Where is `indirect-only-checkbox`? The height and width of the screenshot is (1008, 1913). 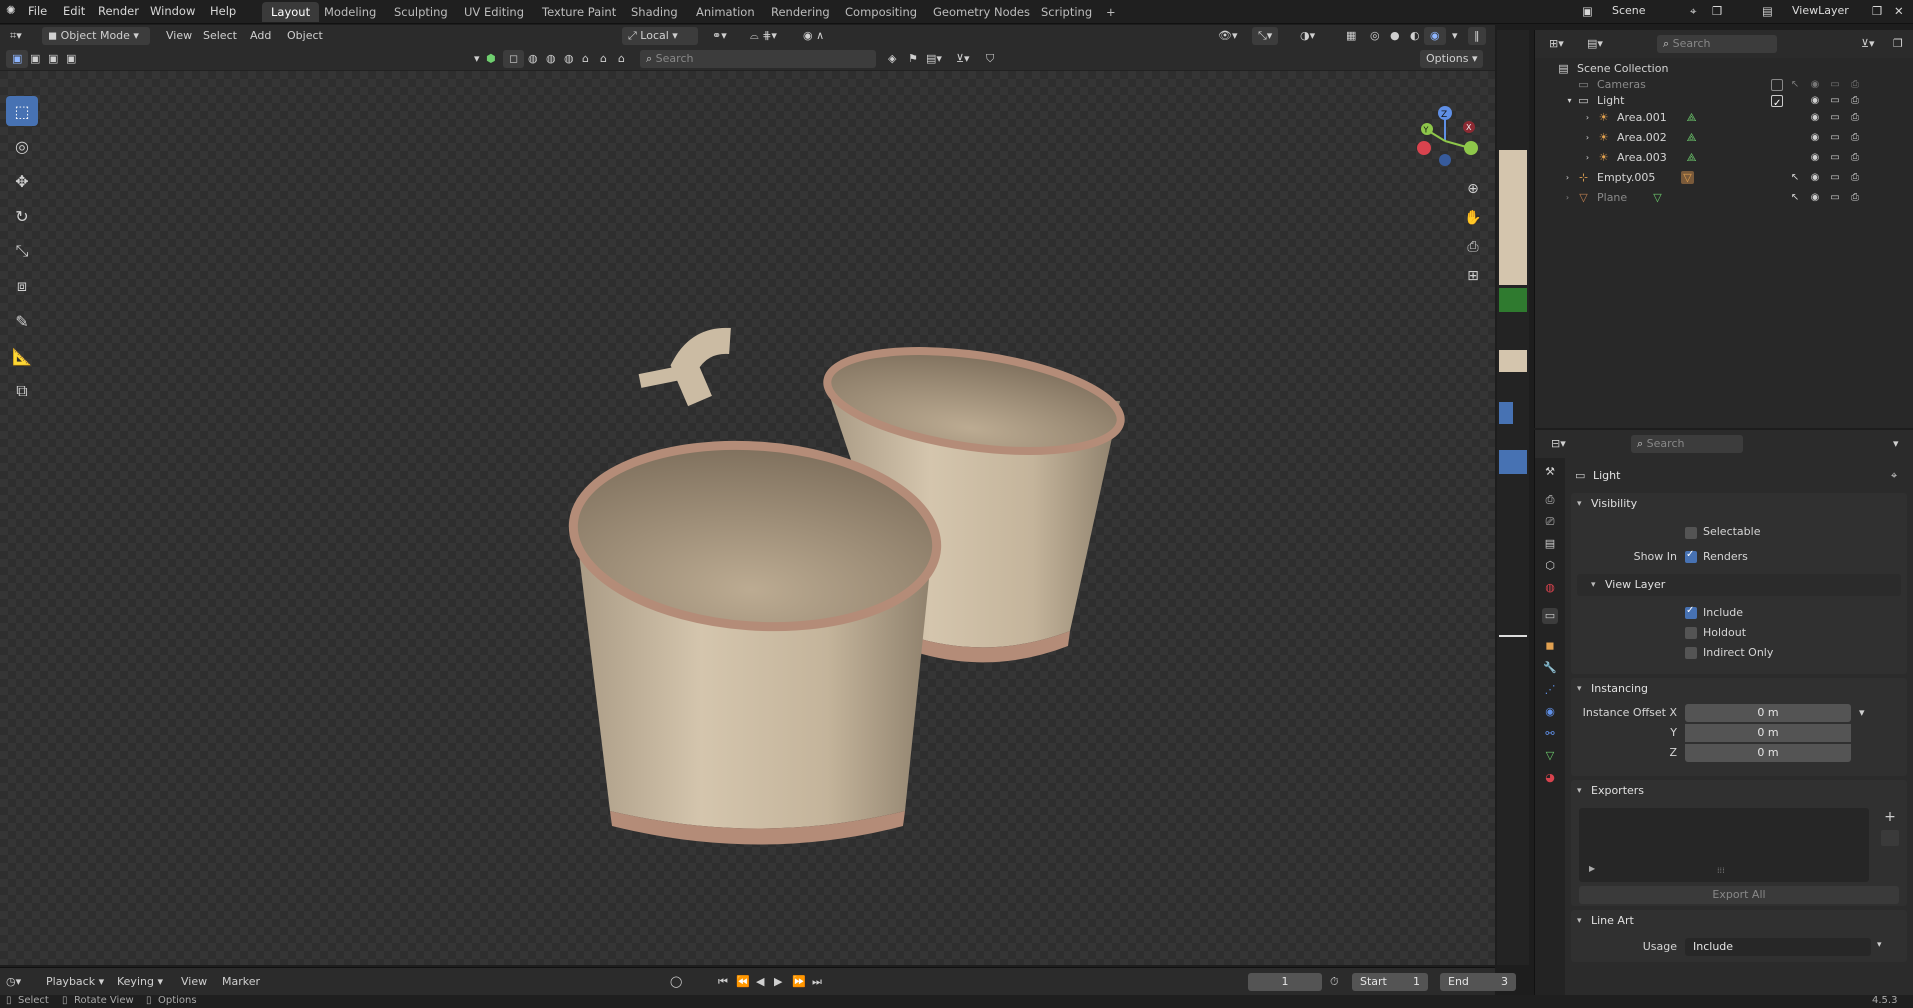 indirect-only-checkbox is located at coordinates (1691, 653).